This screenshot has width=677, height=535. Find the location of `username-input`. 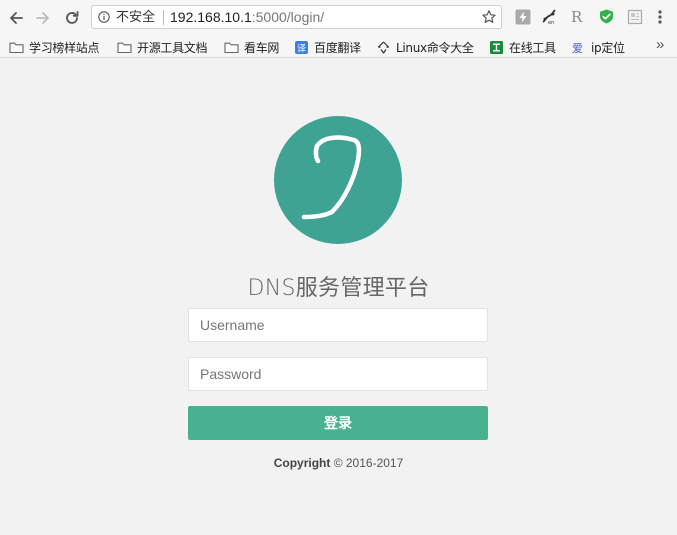

username-input is located at coordinates (338, 325).